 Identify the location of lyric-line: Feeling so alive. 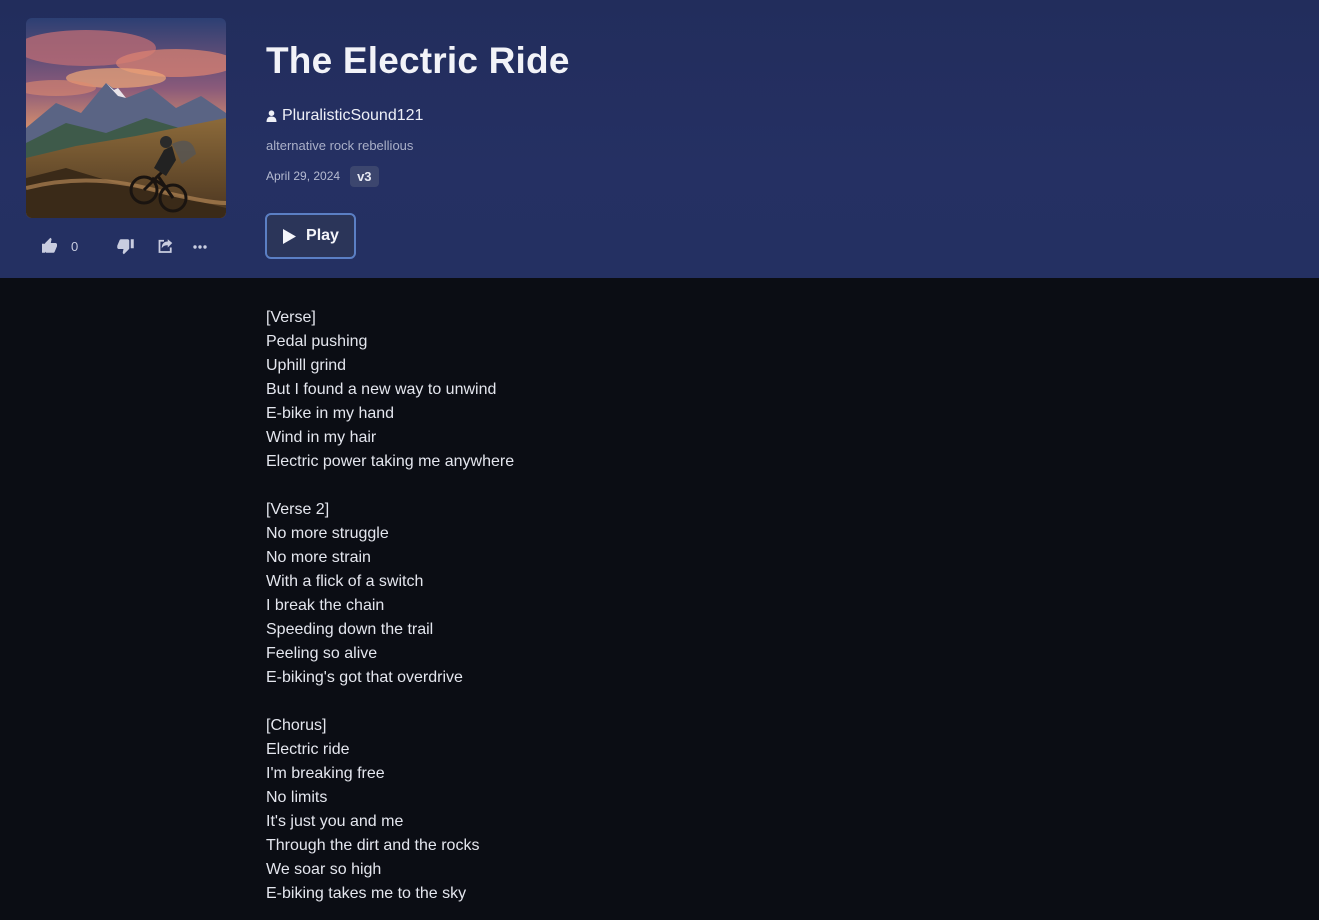
(322, 653).